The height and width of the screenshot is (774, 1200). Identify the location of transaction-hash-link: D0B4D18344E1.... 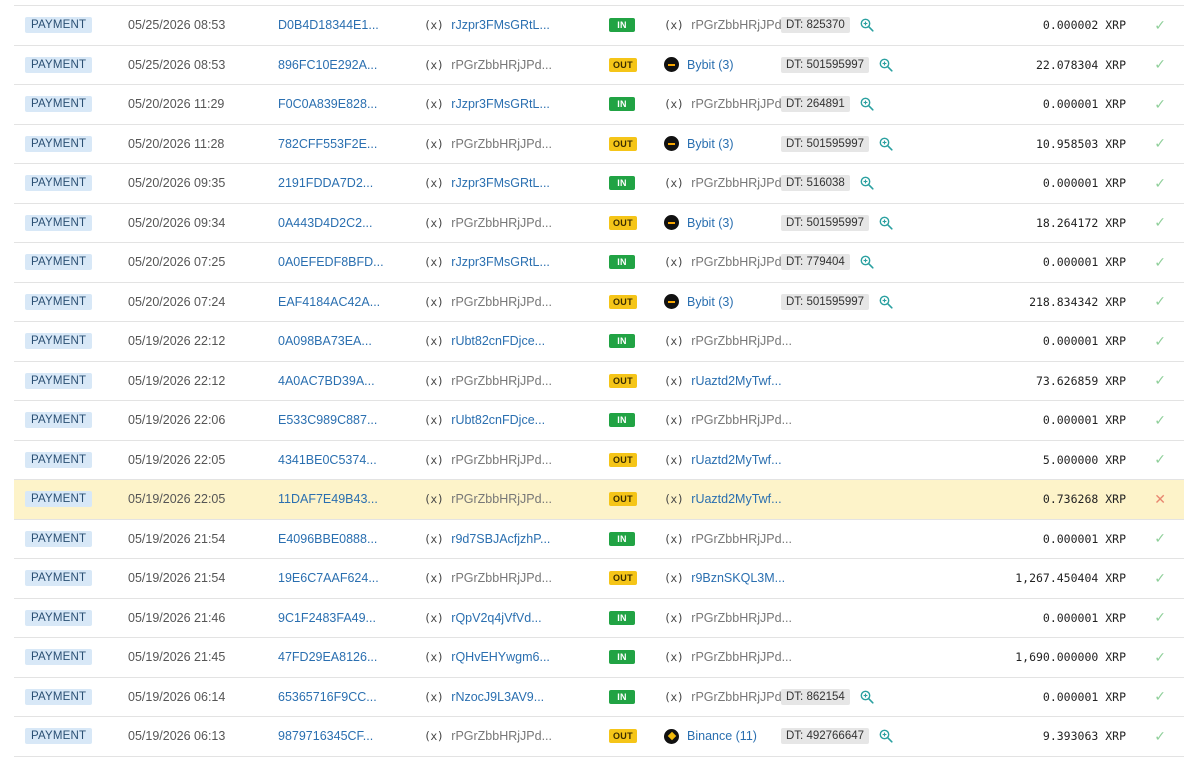
(328, 25).